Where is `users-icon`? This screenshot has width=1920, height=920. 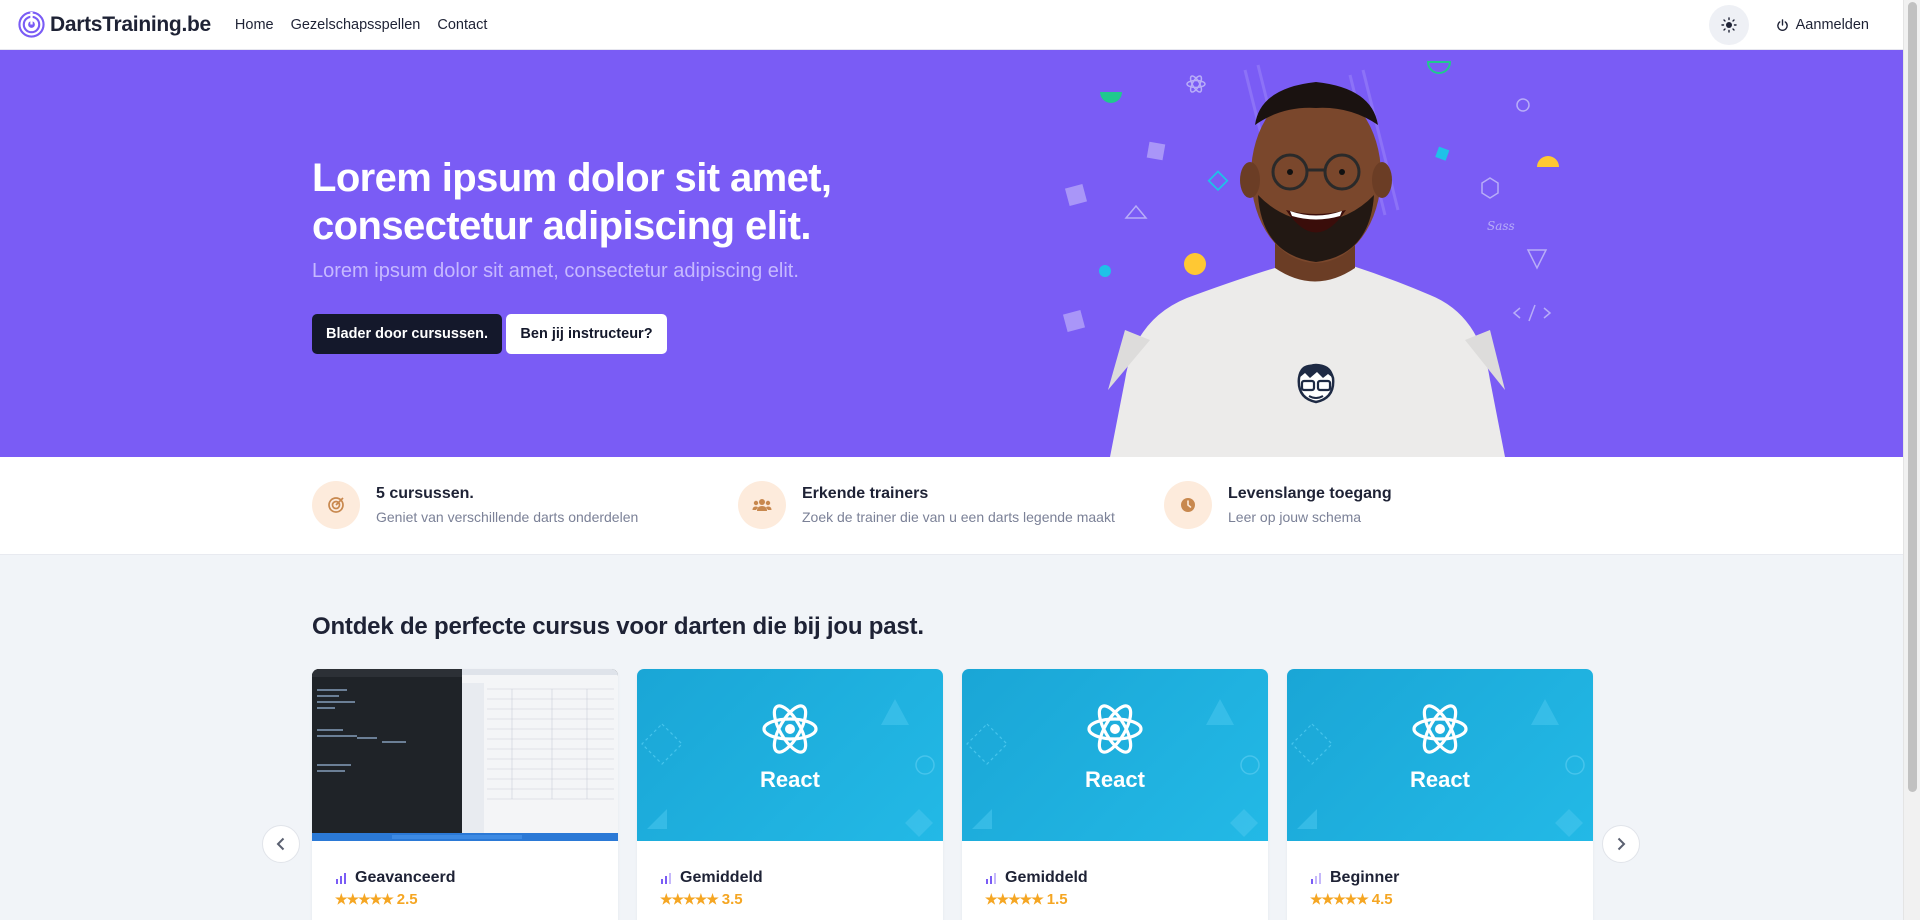
users-icon is located at coordinates (762, 505).